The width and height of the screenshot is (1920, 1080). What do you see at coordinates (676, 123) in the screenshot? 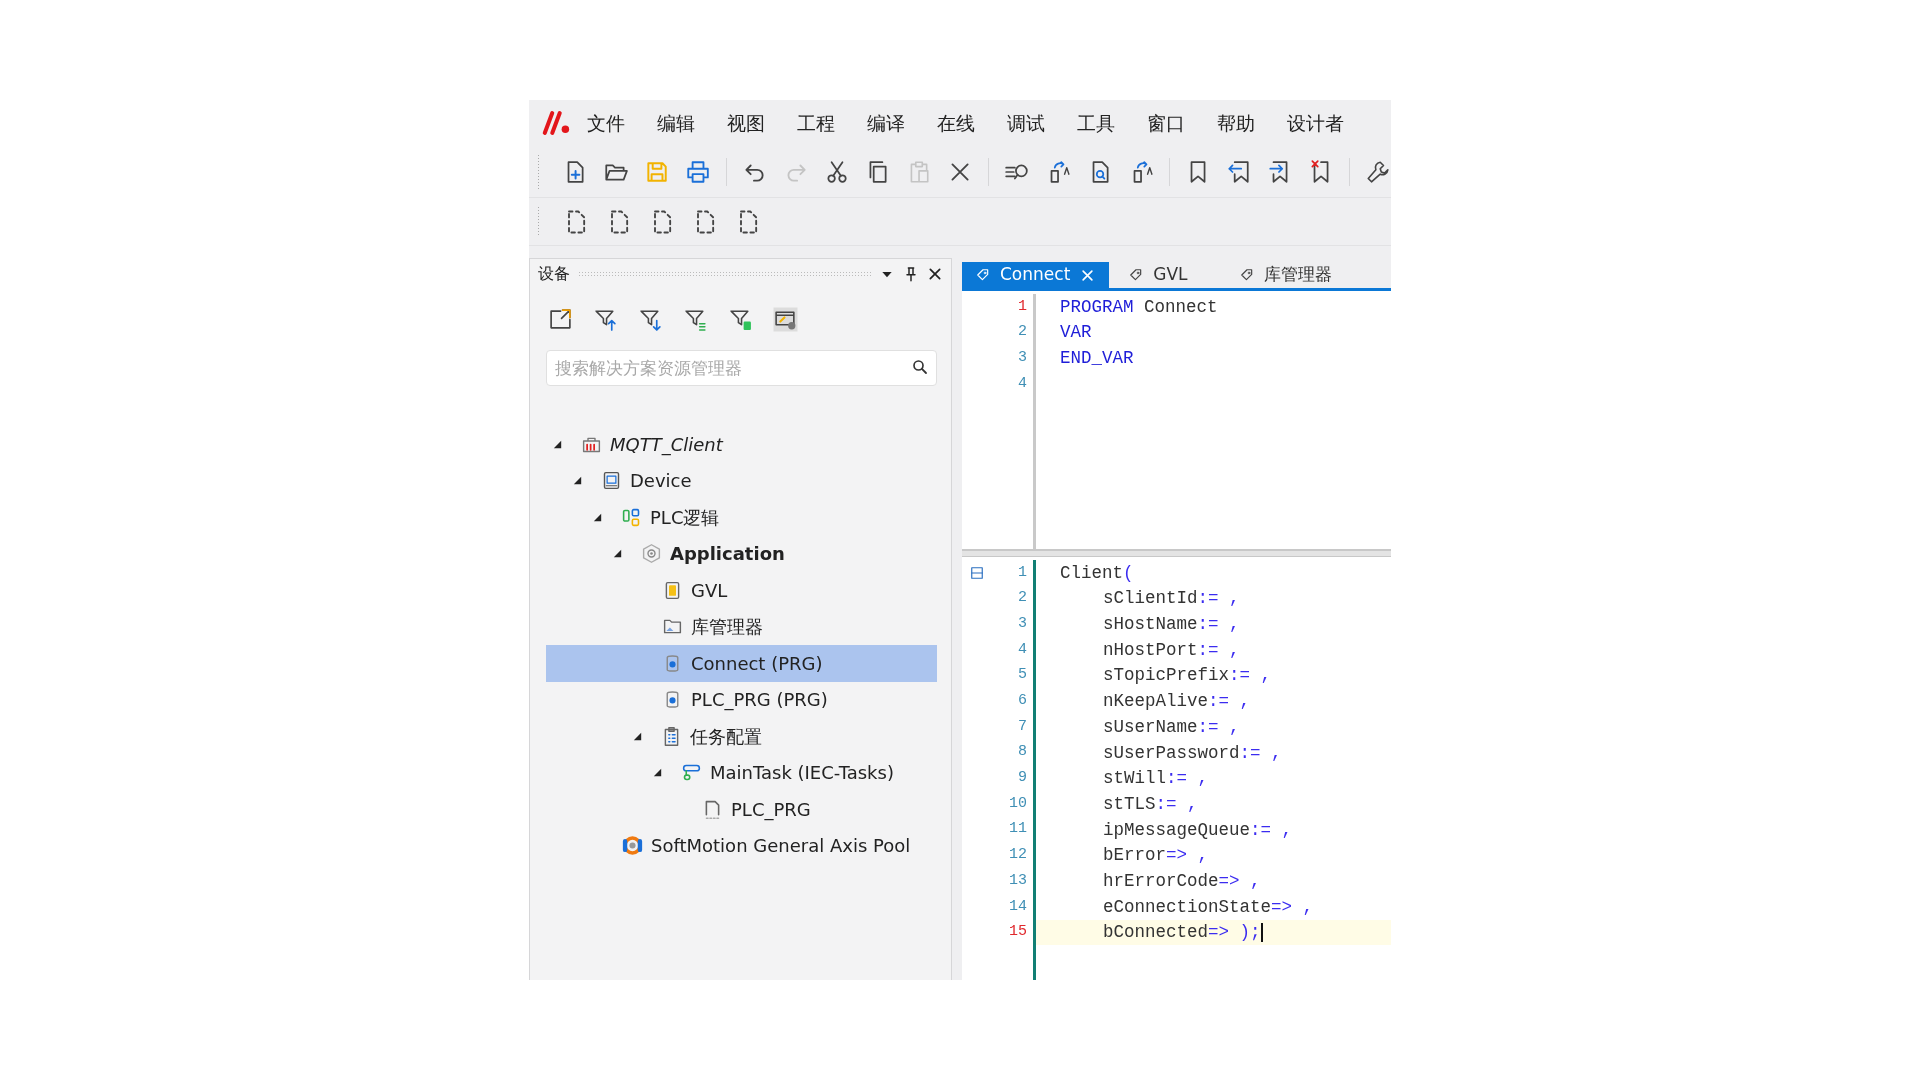
I see `menu-item: 编辑` at bounding box center [676, 123].